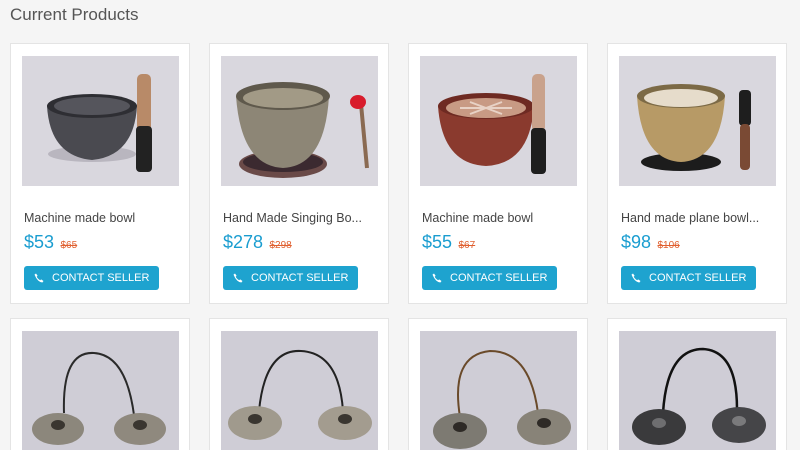 This screenshot has width=800, height=450. What do you see at coordinates (100, 242) in the screenshot?
I see `price-row: $53 $65` at bounding box center [100, 242].